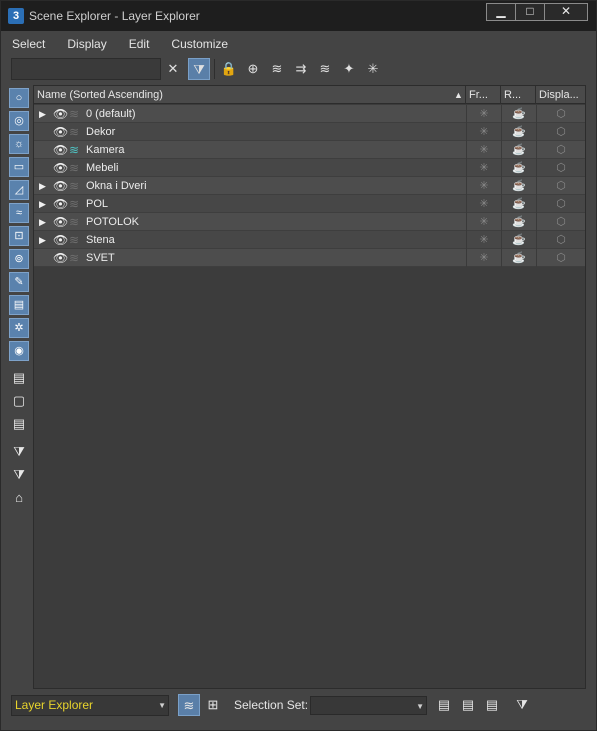 The width and height of the screenshot is (597, 731). I want to click on menu-display: Display, so click(86, 44).